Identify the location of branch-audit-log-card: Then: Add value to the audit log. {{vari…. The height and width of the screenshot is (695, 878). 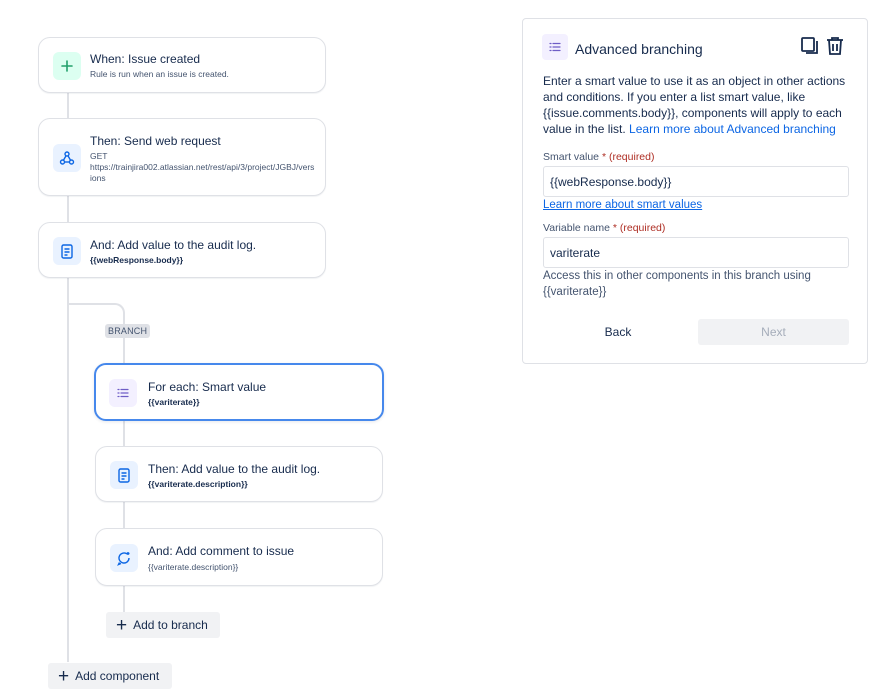
(239, 474).